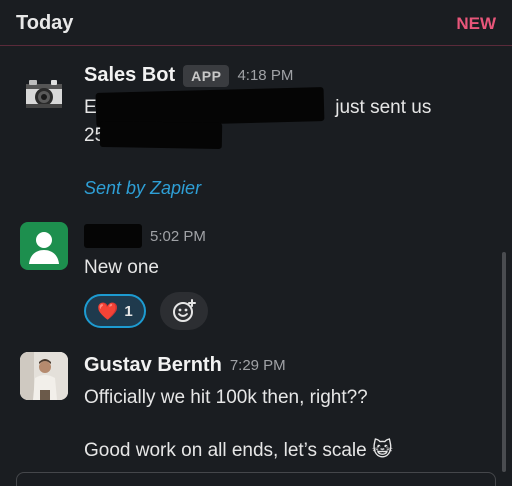 The width and height of the screenshot is (512, 486). I want to click on camera-icon, so click(44, 94).